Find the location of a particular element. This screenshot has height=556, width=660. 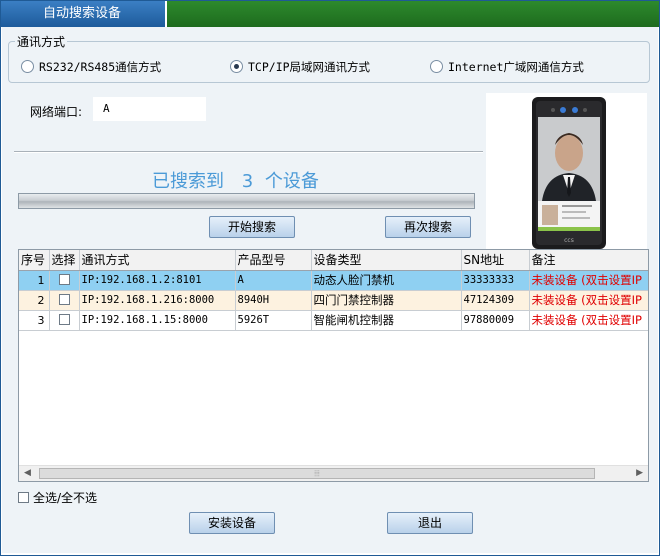

search-again-button: 再次搜索 is located at coordinates (428, 227).